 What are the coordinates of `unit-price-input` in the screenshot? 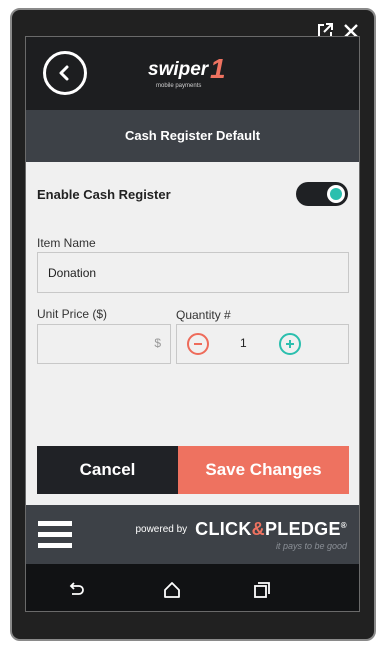 It's located at (104, 344).